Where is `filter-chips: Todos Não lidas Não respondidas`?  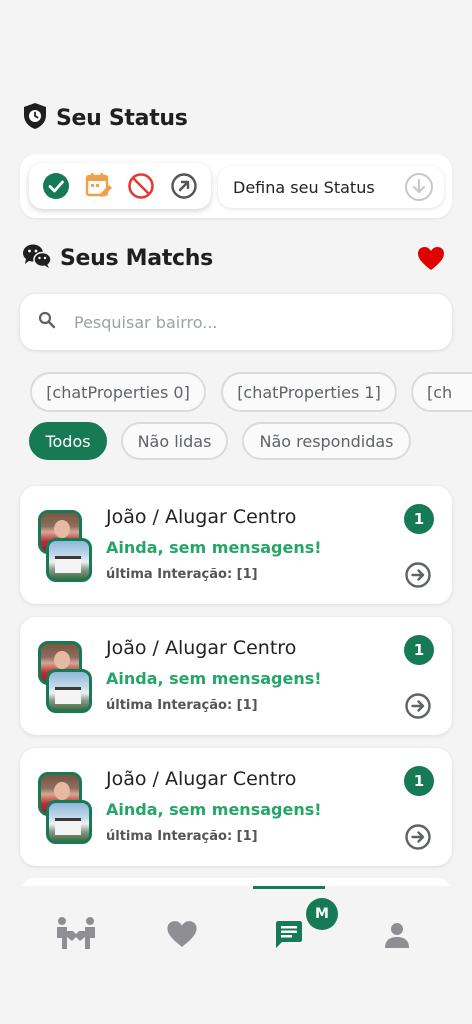
filter-chips: Todos Não lidas Não respondidas is located at coordinates (236, 442).